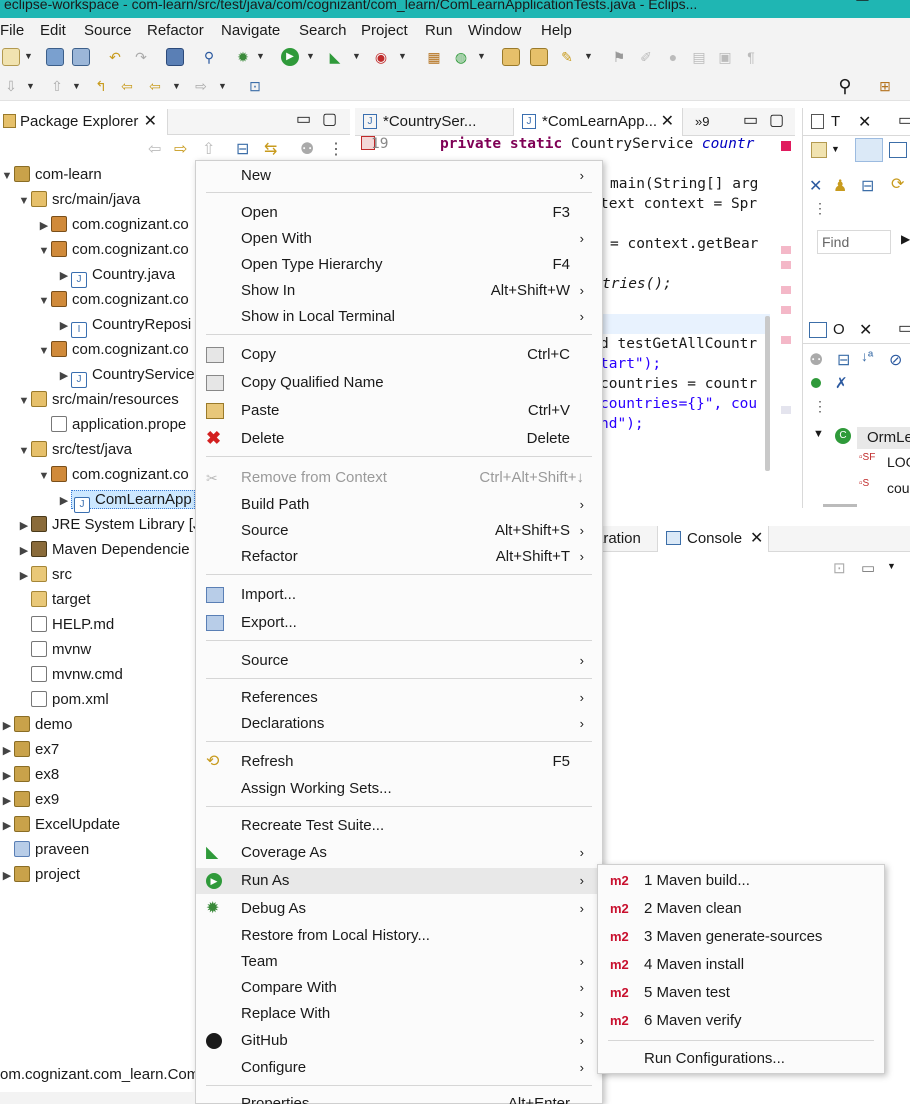 The image size is (910, 1104). What do you see at coordinates (399, 724) in the screenshot?
I see `menu-item-declarations: Declarations ›` at bounding box center [399, 724].